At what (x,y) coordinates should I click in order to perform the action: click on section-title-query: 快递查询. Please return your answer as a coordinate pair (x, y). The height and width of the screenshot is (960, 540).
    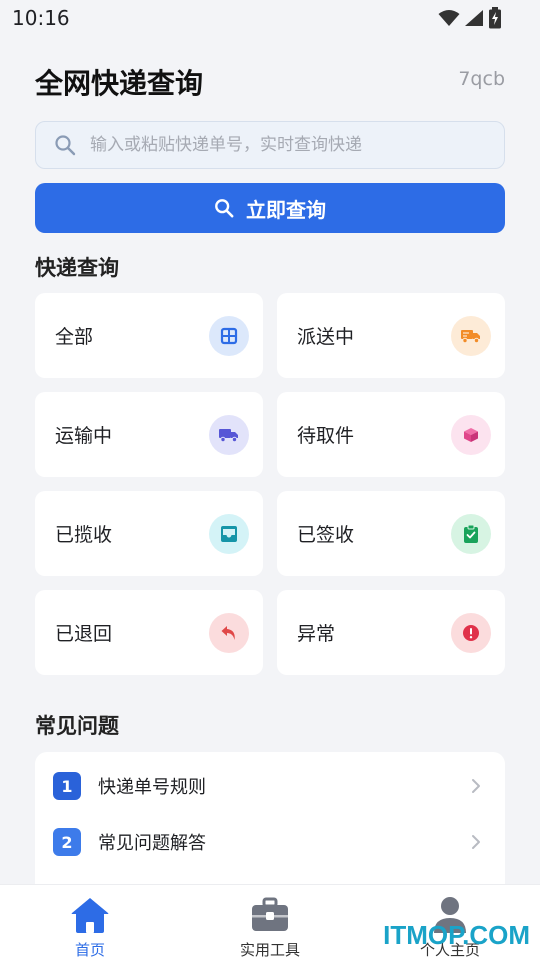
    Looking at the image, I should click on (77, 268).